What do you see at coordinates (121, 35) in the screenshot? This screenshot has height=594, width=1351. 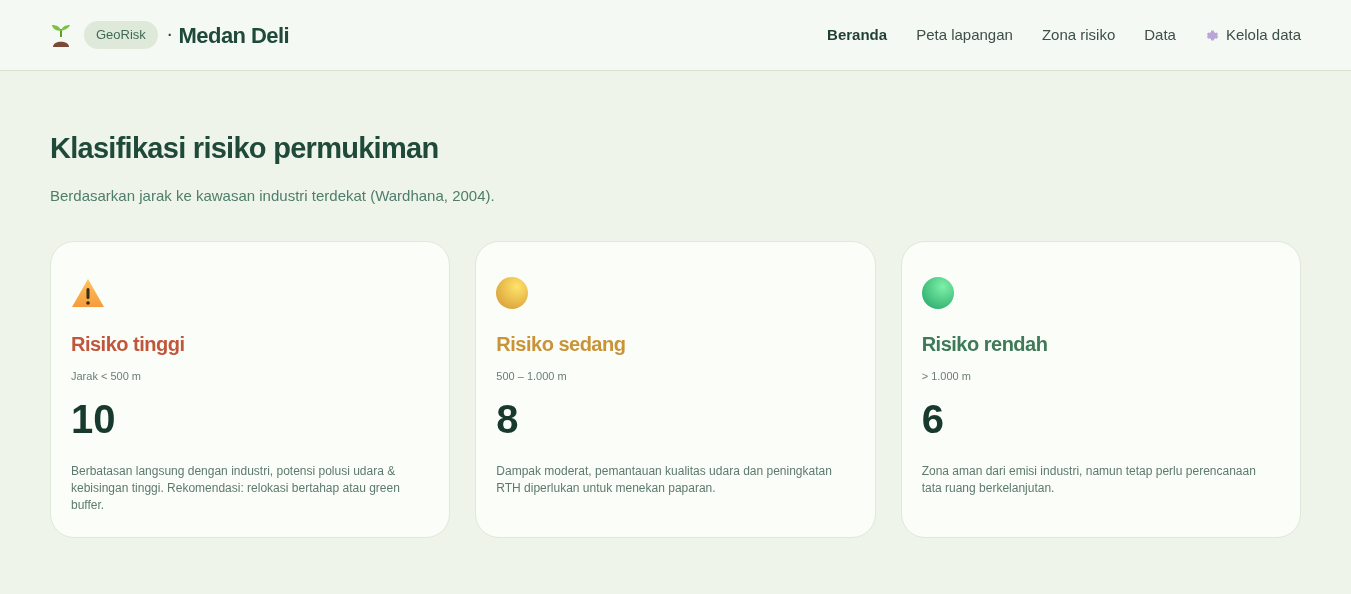 I see `brand-badge: GeoRisk` at bounding box center [121, 35].